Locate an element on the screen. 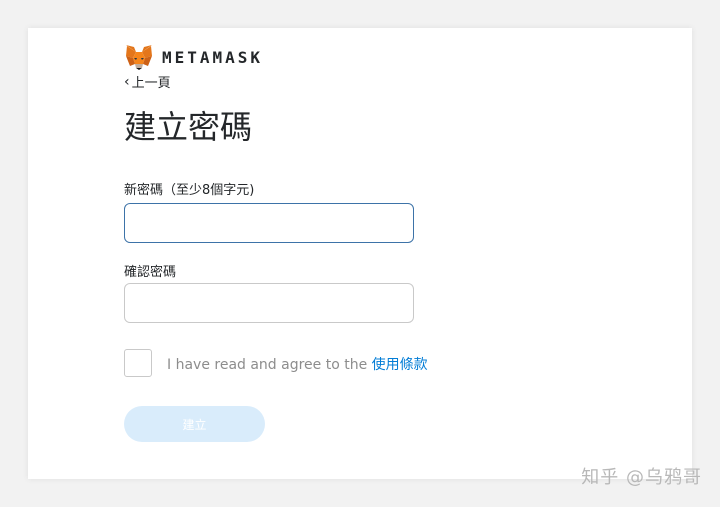  chevron-left-icon: ‹ is located at coordinates (127, 81).